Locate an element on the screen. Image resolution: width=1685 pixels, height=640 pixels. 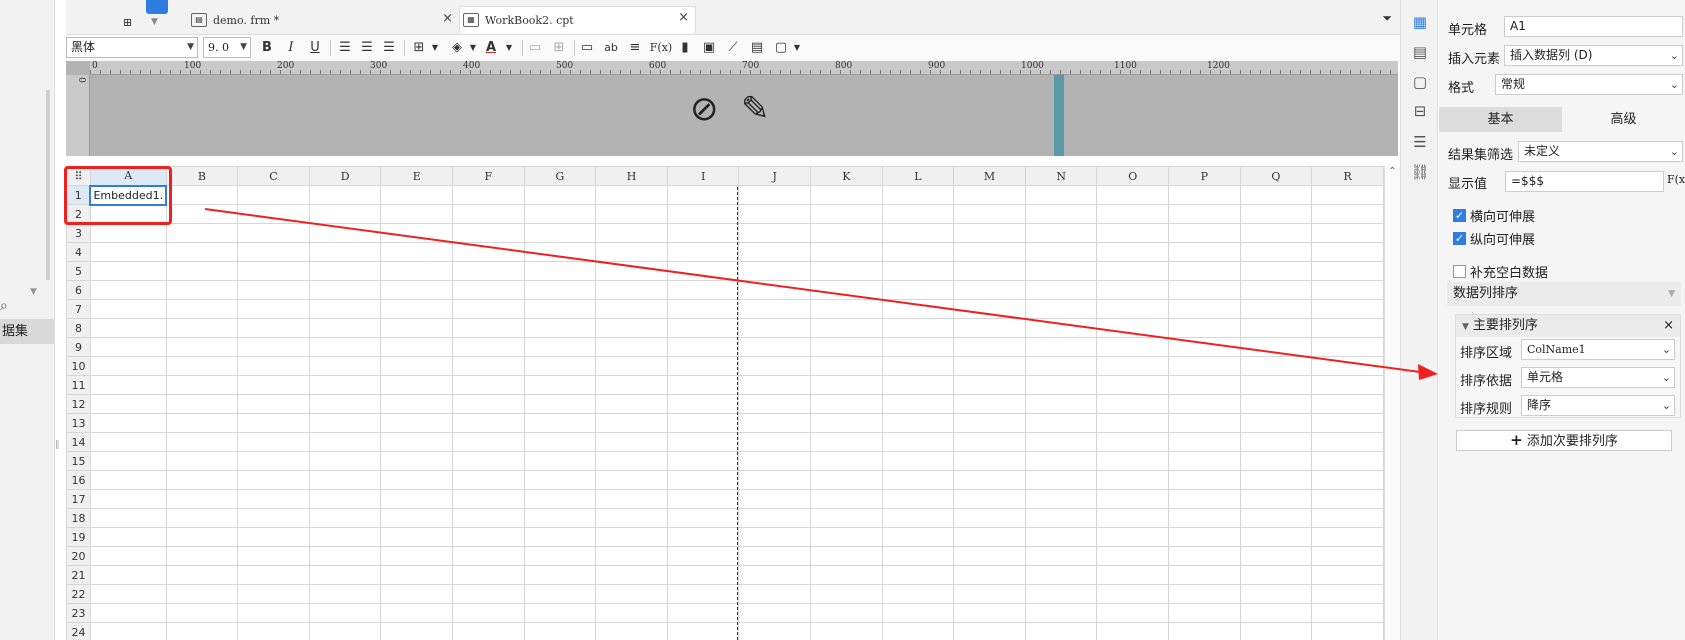
tab-demo-frm: ▤ demo. frm * × is located at coordinates (322, 20).